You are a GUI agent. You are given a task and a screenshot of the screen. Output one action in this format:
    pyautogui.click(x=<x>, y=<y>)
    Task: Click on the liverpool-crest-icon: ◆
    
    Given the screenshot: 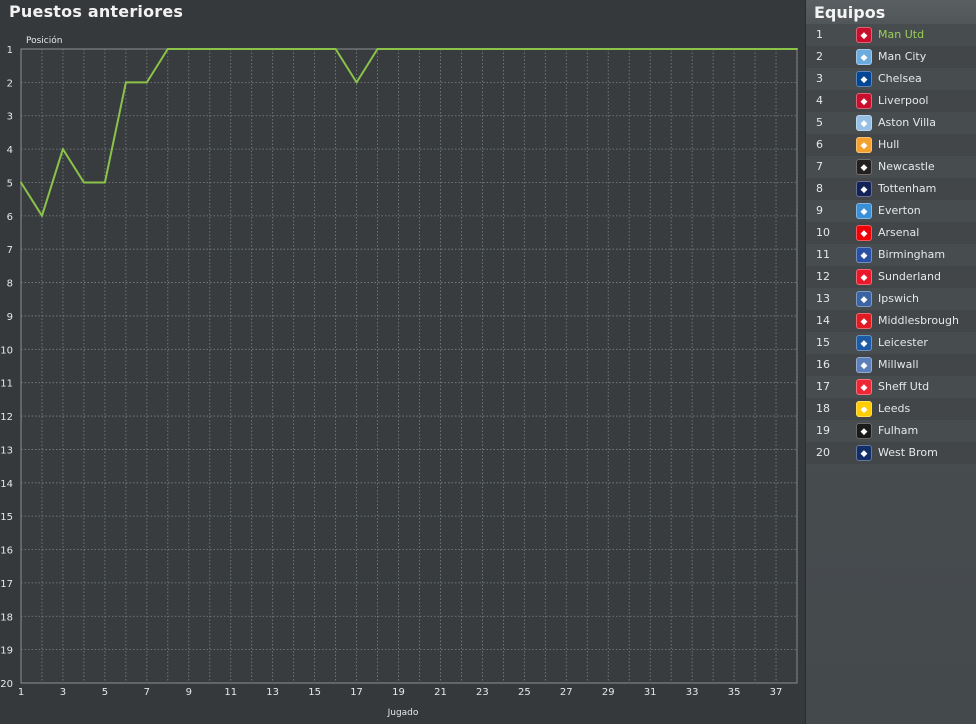 What is the action you would take?
    pyautogui.click(x=864, y=101)
    